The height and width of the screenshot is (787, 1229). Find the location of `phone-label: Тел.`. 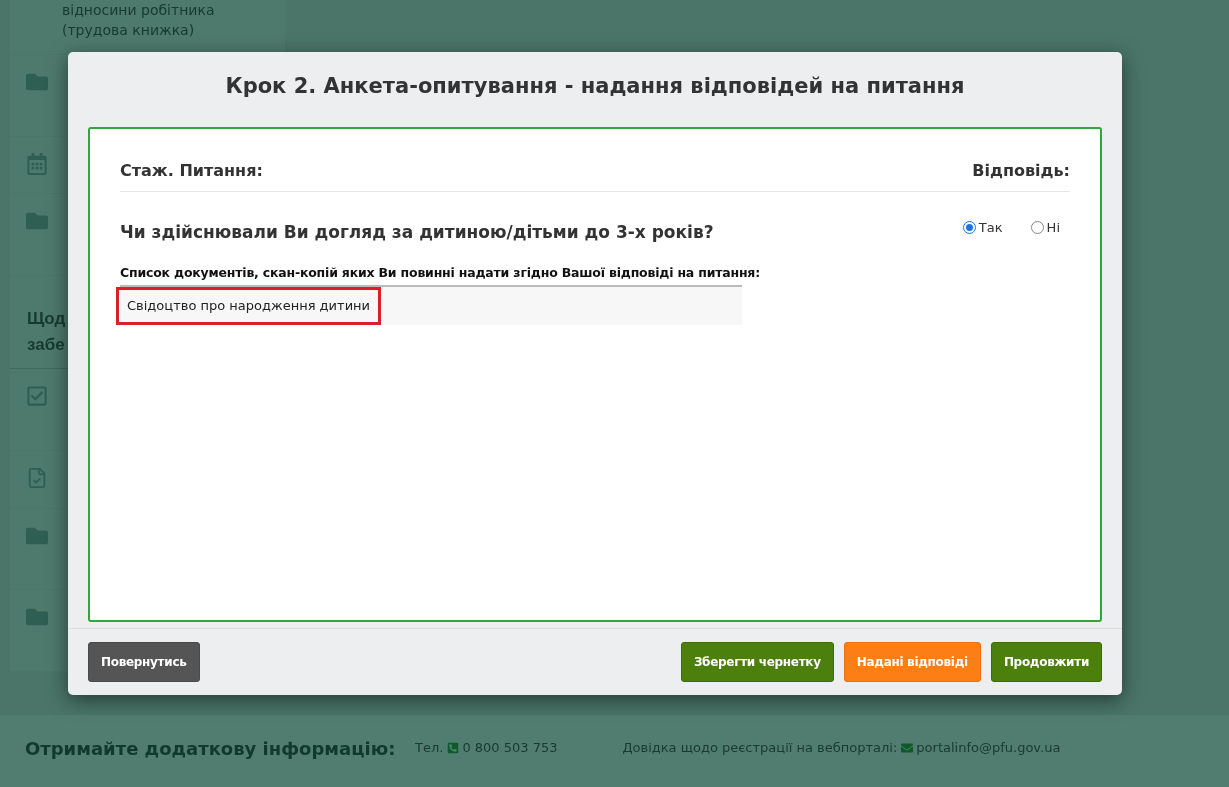

phone-label: Тел. is located at coordinates (429, 748).